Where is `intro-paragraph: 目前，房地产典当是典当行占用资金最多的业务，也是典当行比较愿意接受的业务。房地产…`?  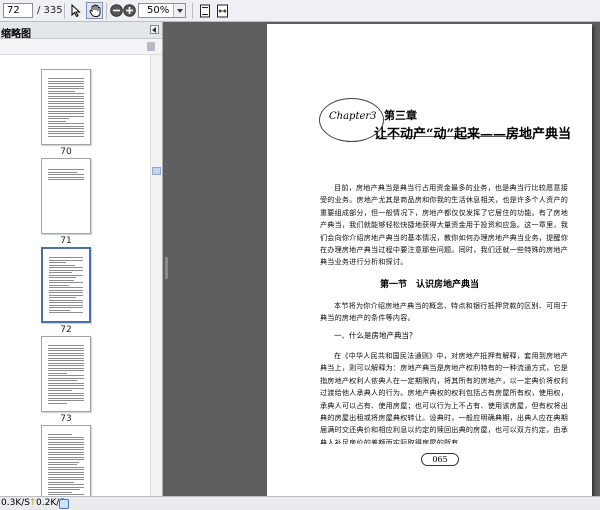 intro-paragraph: 目前，房地产典当是典当行占用资金最多的业务，也是典当行比较愿意接受的业务。房地产… is located at coordinates (444, 225).